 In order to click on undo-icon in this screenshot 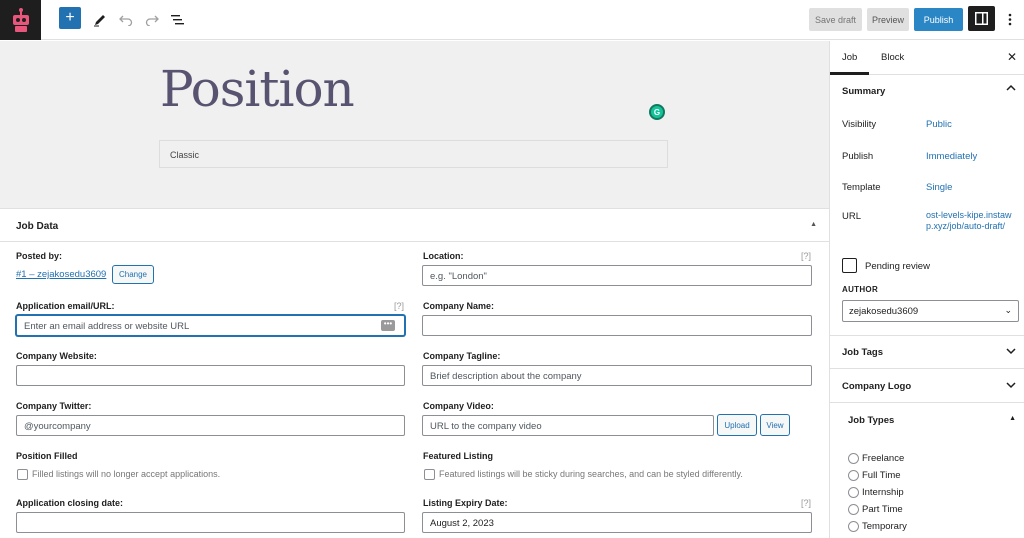, I will do `click(126, 20)`.